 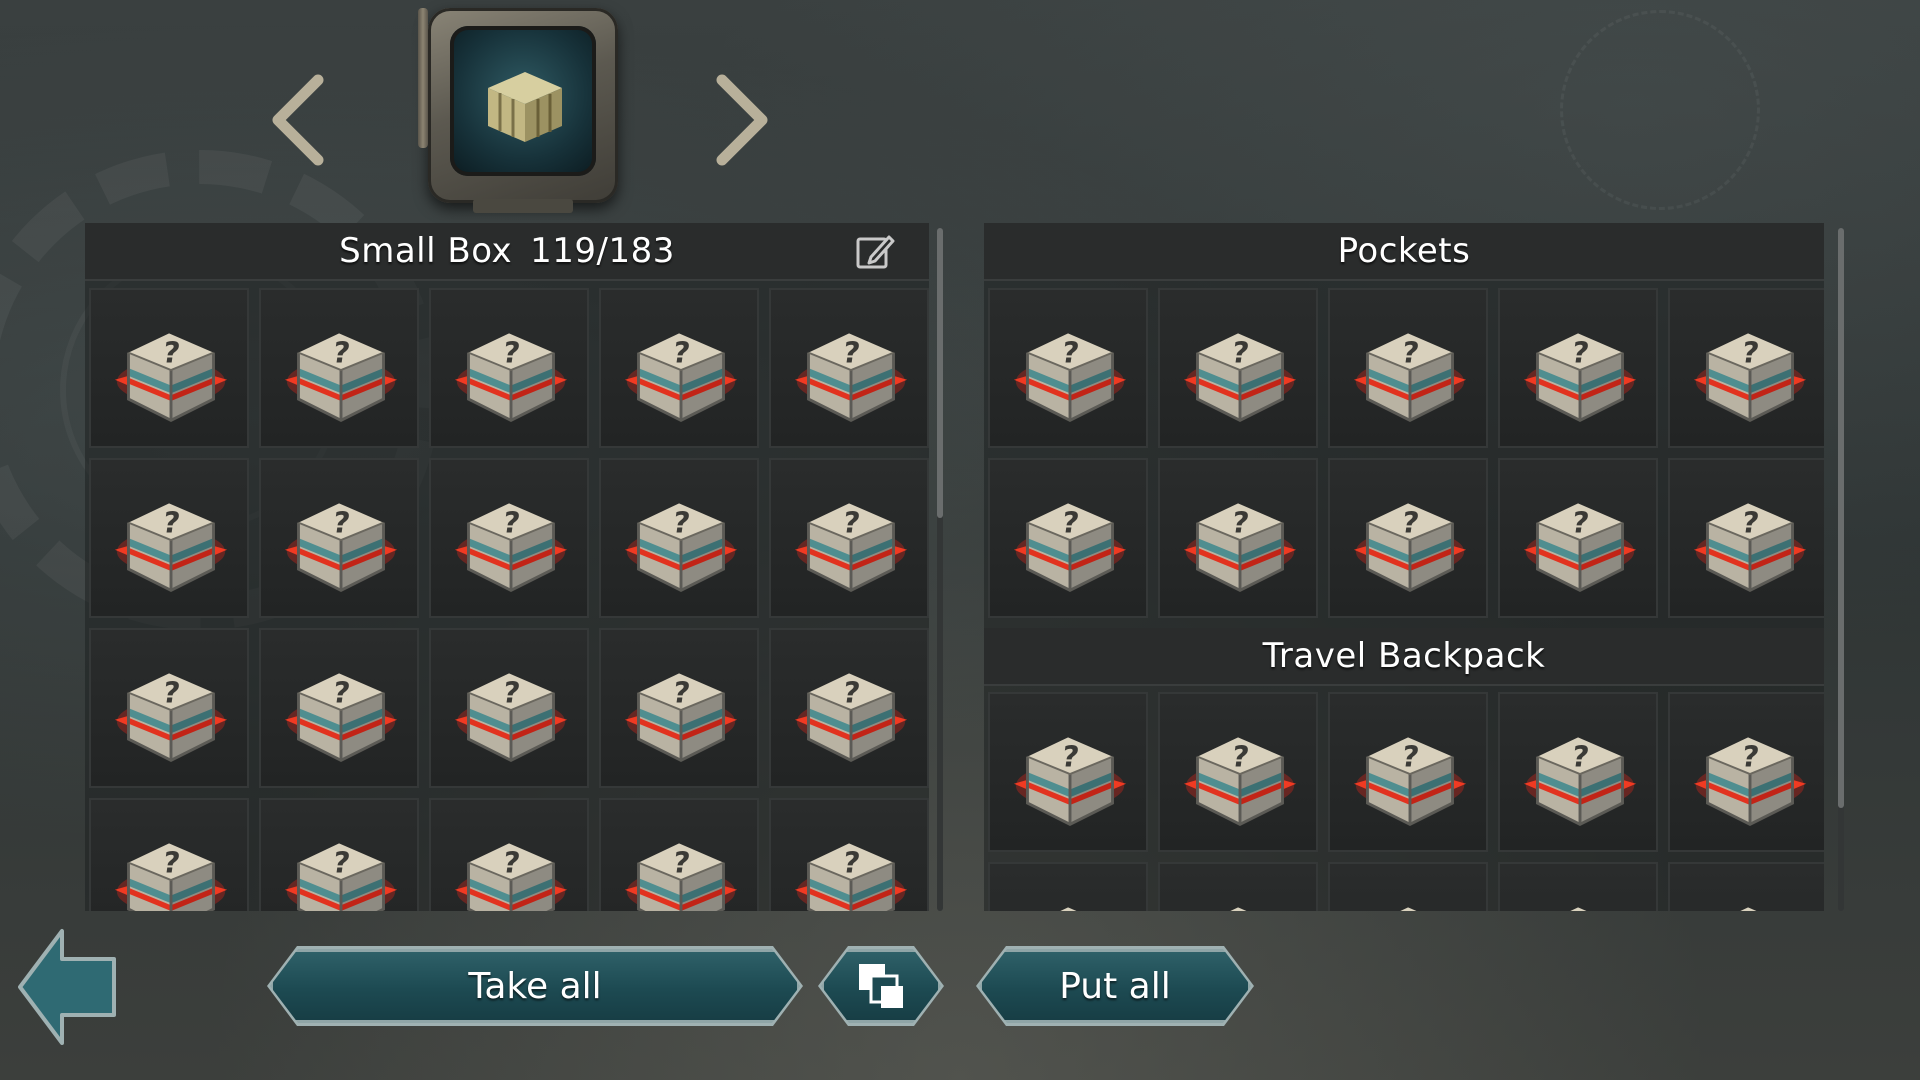 What do you see at coordinates (523, 206) in the screenshot?
I see `monitor-stand` at bounding box center [523, 206].